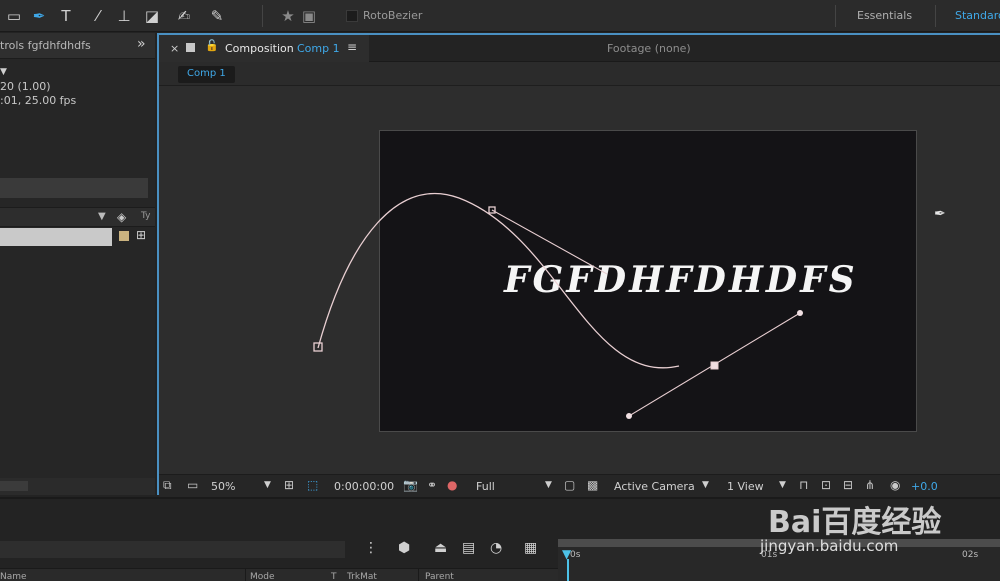 Image resolution: width=1000 pixels, height=581 pixels. What do you see at coordinates (190, 47) in the screenshot?
I see `comp-square-icon` at bounding box center [190, 47].